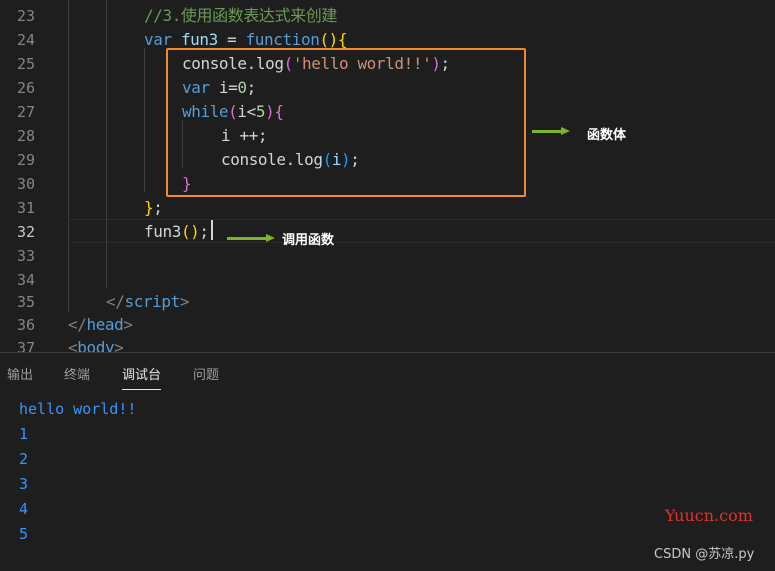 The width and height of the screenshot is (775, 571). What do you see at coordinates (387, 208) in the screenshot?
I see `code-line: 31 };` at bounding box center [387, 208].